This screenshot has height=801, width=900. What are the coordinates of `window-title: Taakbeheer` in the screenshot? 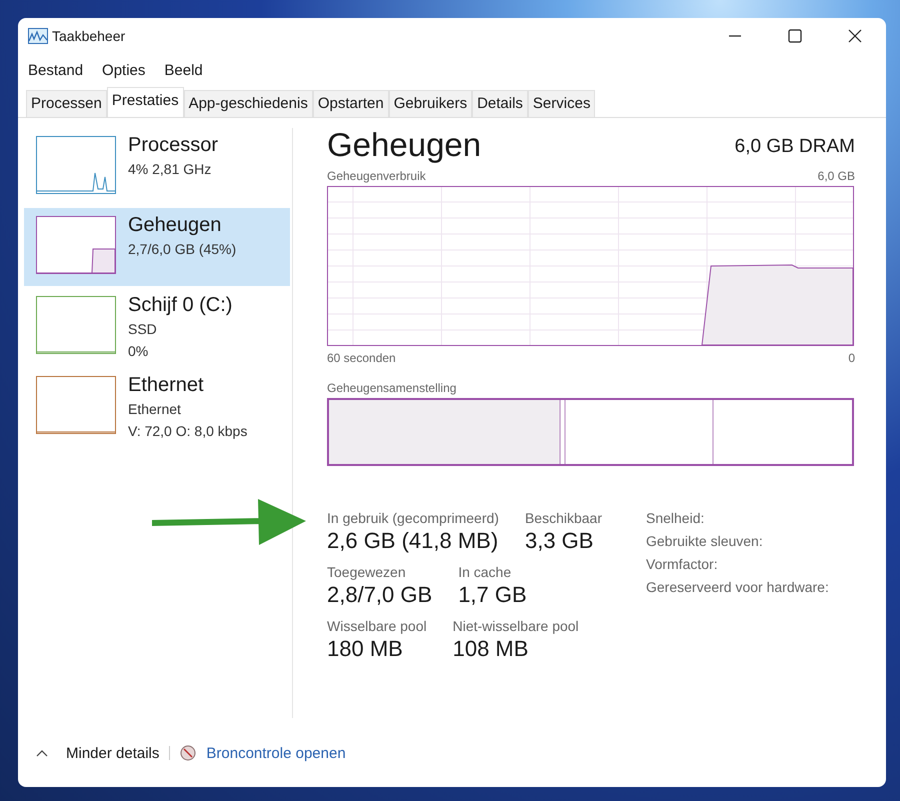 It's located at (89, 36).